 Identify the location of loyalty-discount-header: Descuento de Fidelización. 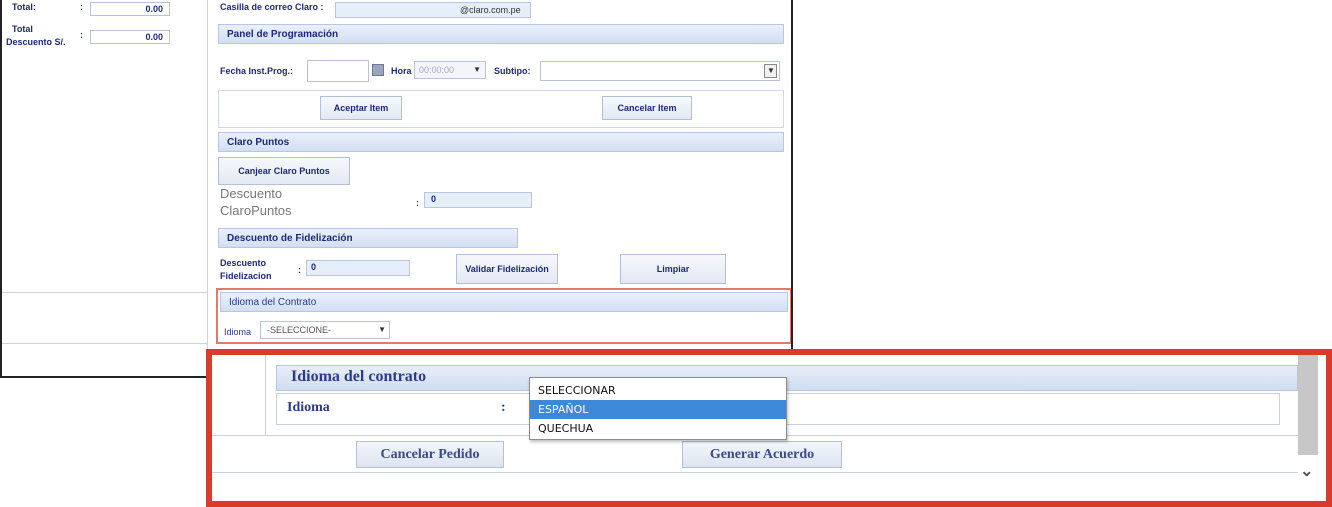
(368, 238).